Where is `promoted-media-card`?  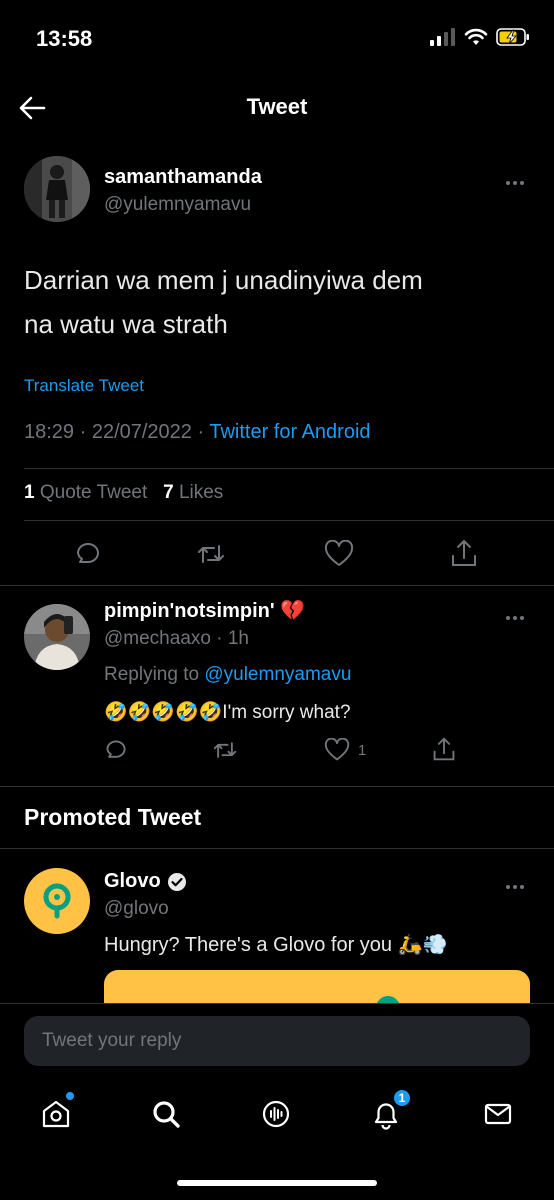 promoted-media-card is located at coordinates (317, 987).